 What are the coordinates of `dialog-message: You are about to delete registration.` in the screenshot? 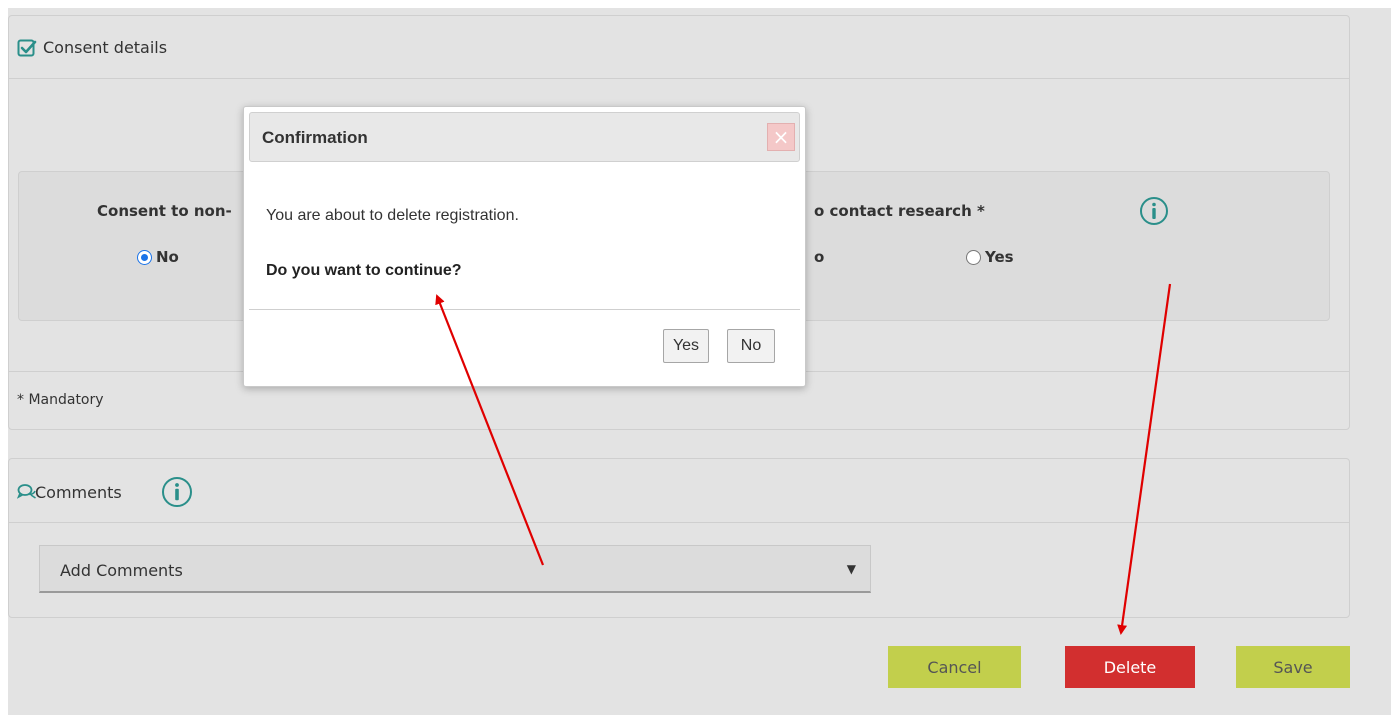 It's located at (392, 215).